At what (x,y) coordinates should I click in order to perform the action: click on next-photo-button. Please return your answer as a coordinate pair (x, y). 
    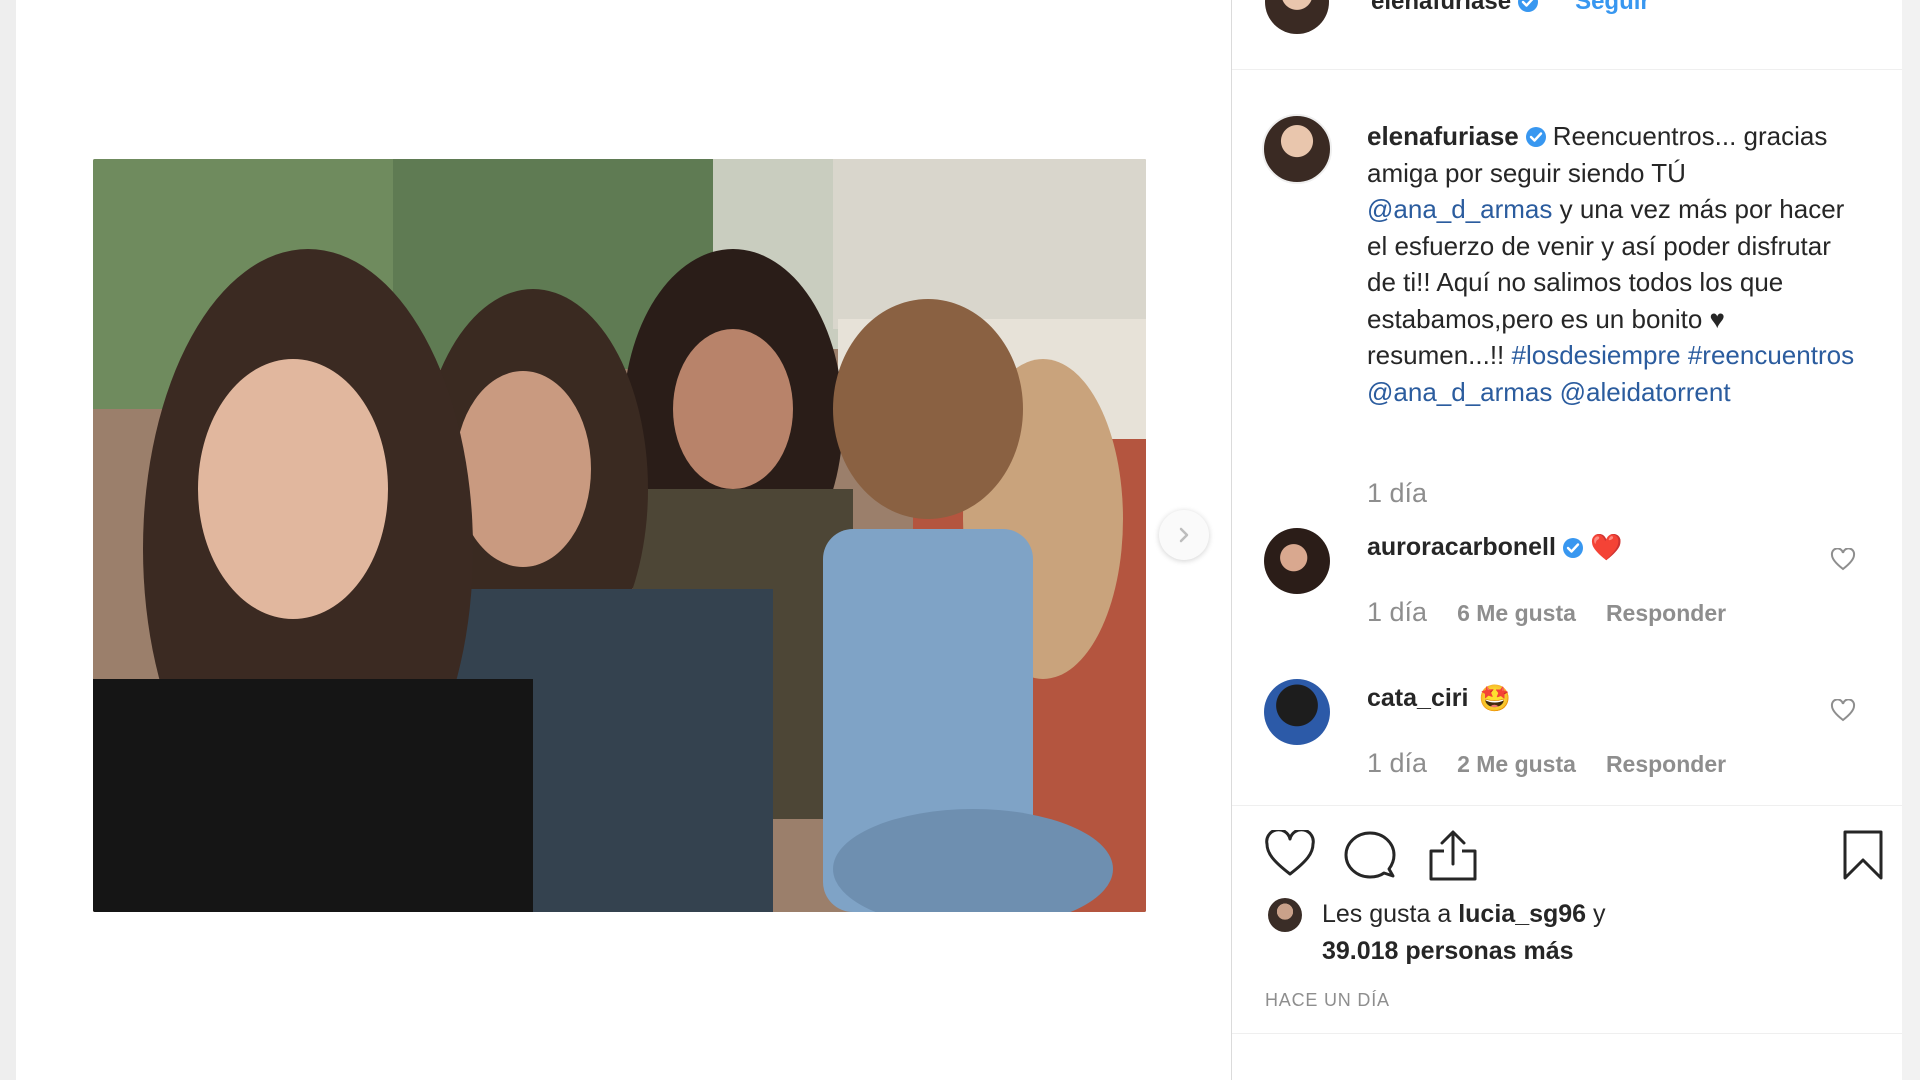
    Looking at the image, I should click on (1184, 535).